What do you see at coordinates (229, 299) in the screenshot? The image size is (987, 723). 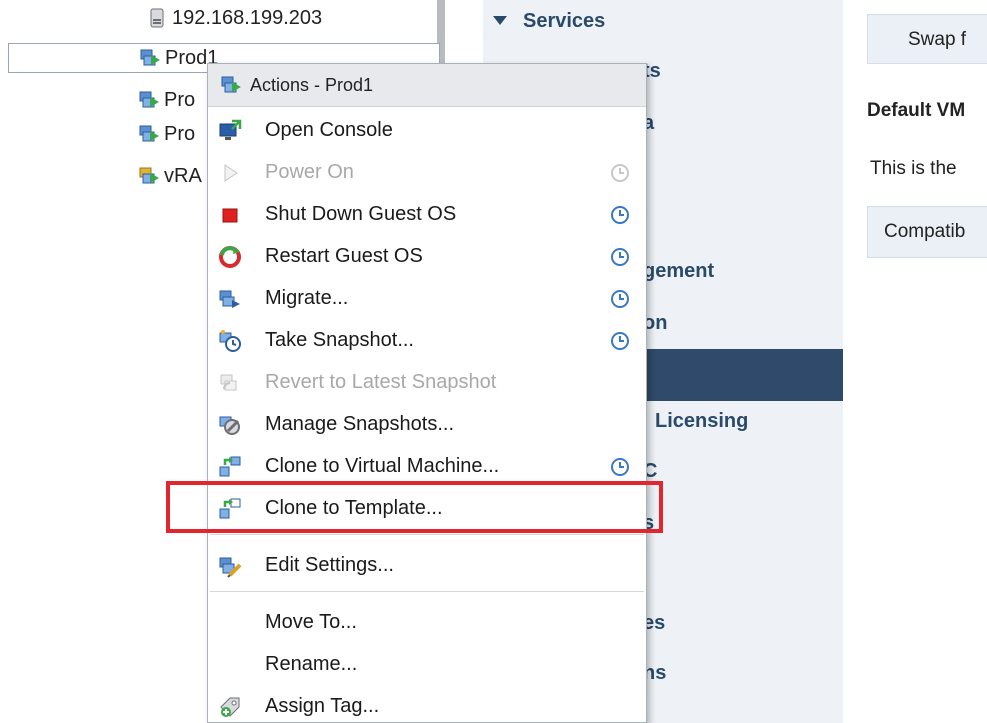 I see `migrate-icon` at bounding box center [229, 299].